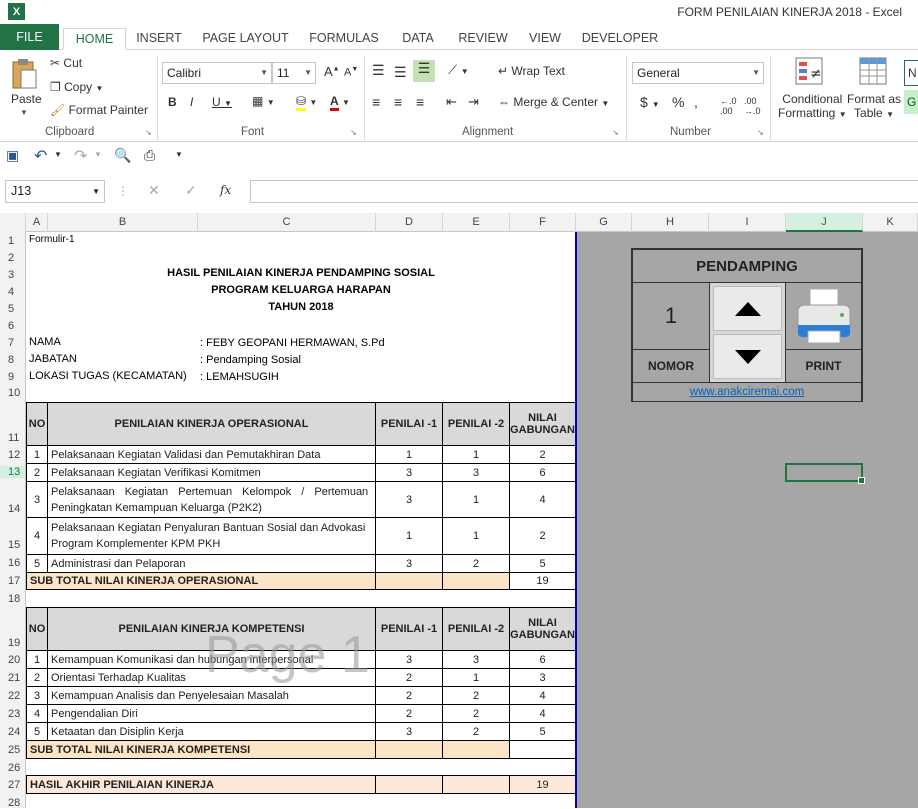 The width and height of the screenshot is (918, 809). What do you see at coordinates (376, 102) in the screenshot?
I see `align-left-button: ≡` at bounding box center [376, 102].